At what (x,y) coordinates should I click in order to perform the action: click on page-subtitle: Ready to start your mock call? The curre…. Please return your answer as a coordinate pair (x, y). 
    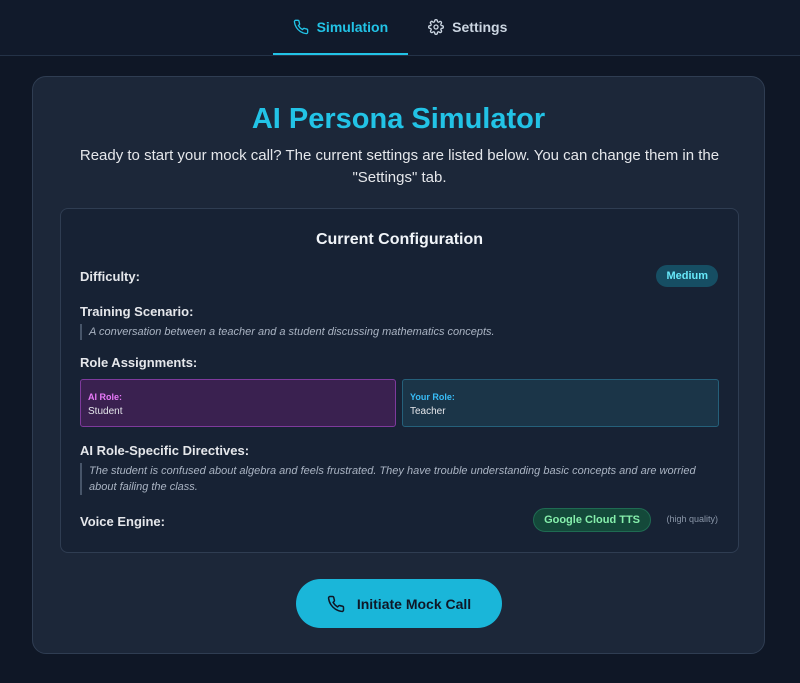
    Looking at the image, I should click on (399, 166).